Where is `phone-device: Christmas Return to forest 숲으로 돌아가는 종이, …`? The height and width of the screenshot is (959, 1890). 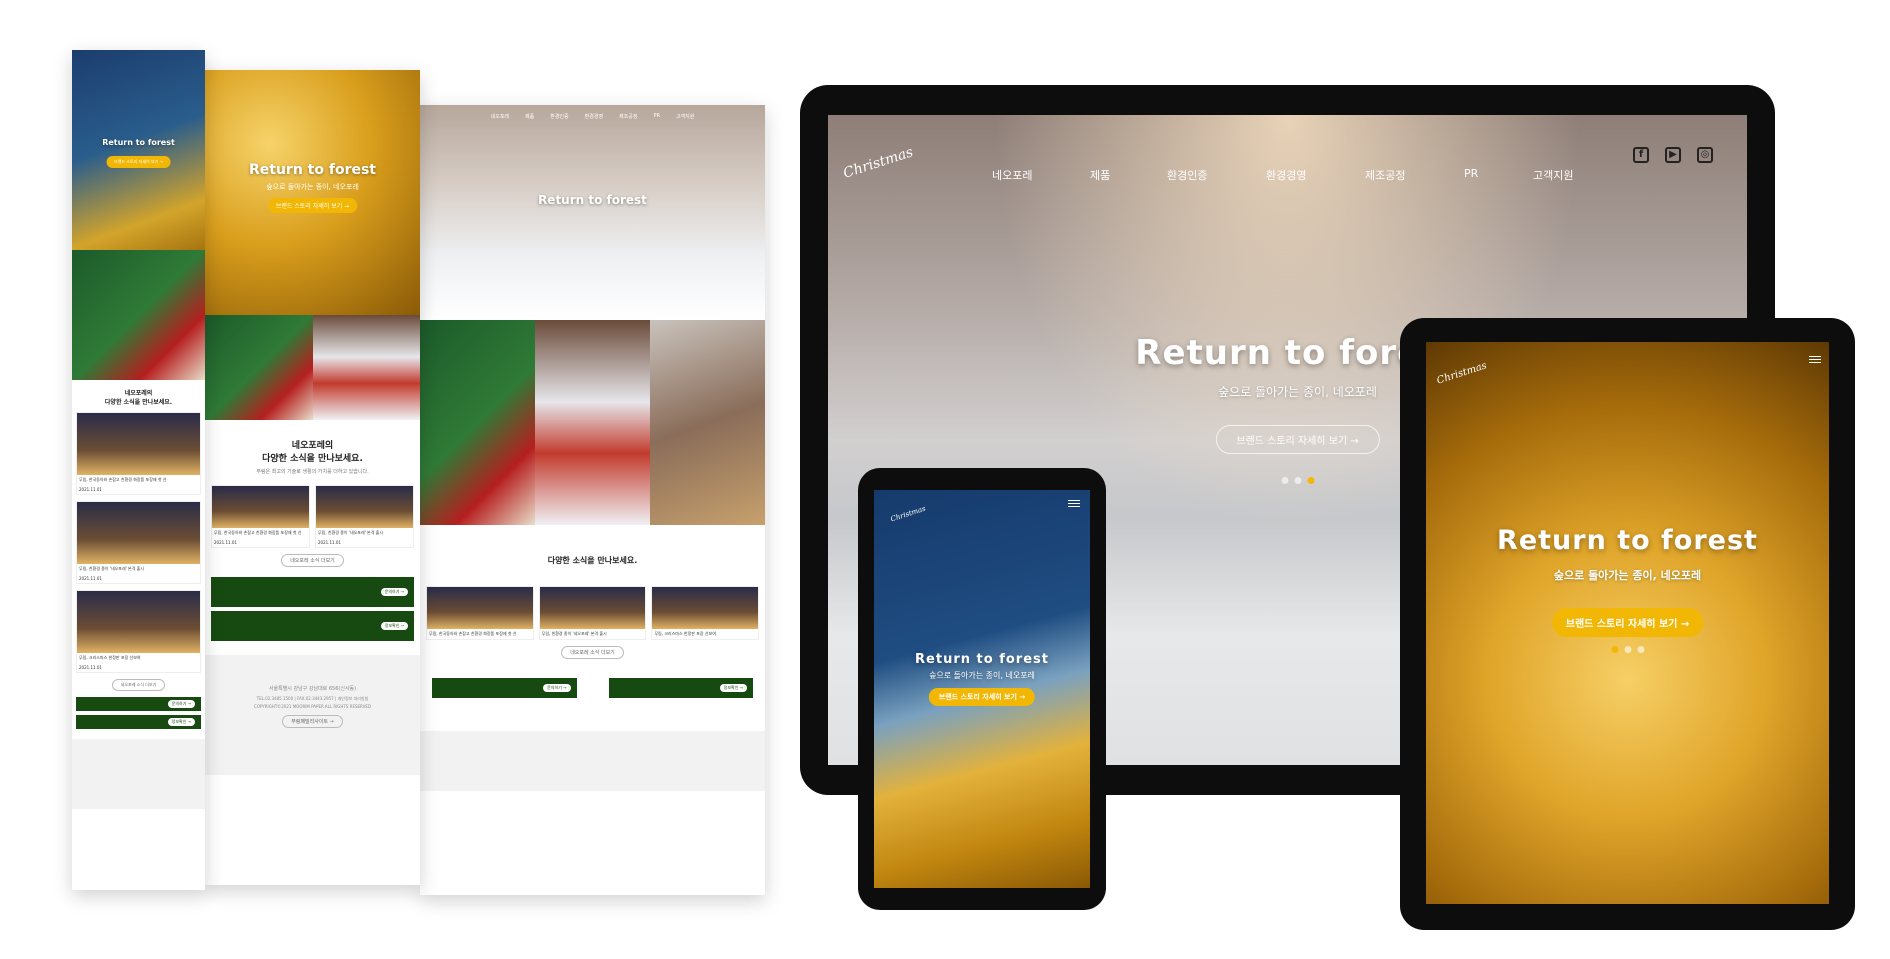 phone-device: Christmas Return to forest 숲으로 돌아가는 종이, … is located at coordinates (982, 689).